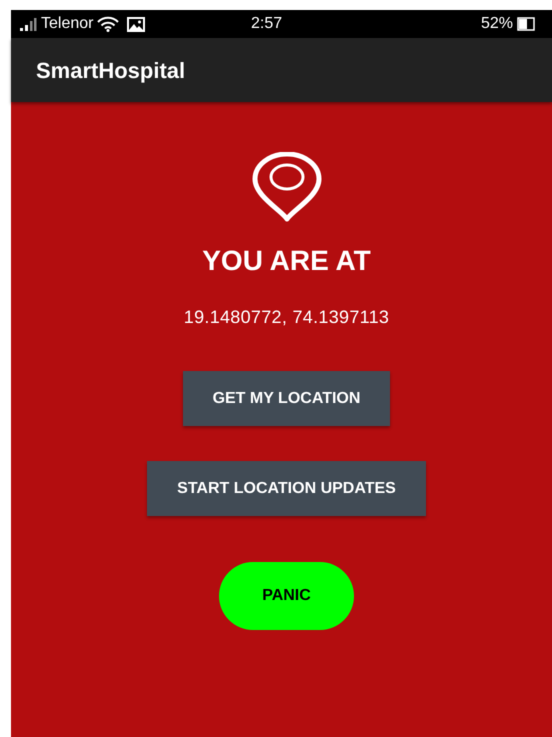  I want to click on image-icon, so click(136, 24).